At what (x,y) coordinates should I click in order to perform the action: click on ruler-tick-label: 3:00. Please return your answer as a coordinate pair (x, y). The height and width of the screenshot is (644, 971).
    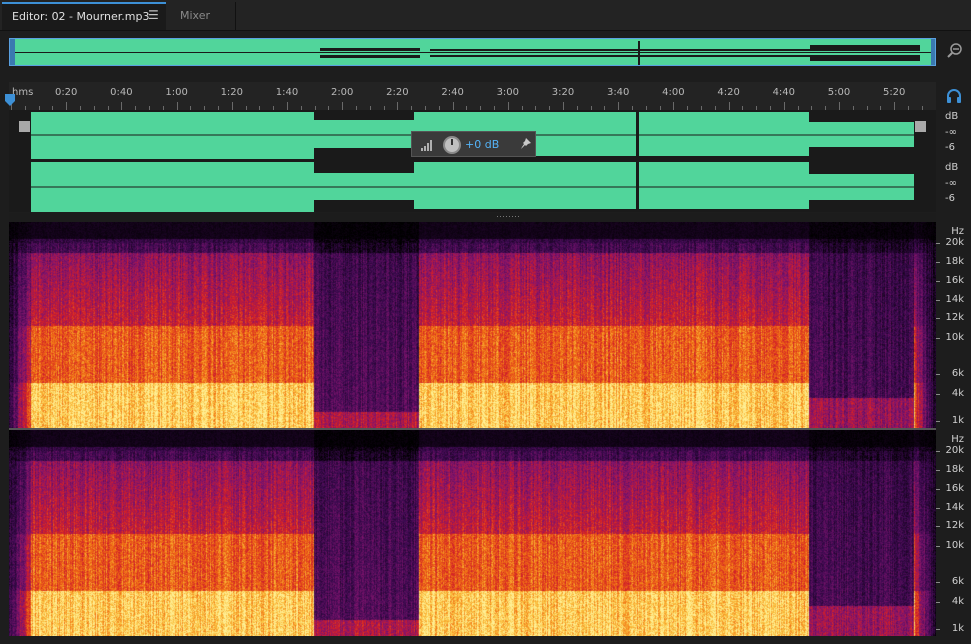
    Looking at the image, I should click on (508, 92).